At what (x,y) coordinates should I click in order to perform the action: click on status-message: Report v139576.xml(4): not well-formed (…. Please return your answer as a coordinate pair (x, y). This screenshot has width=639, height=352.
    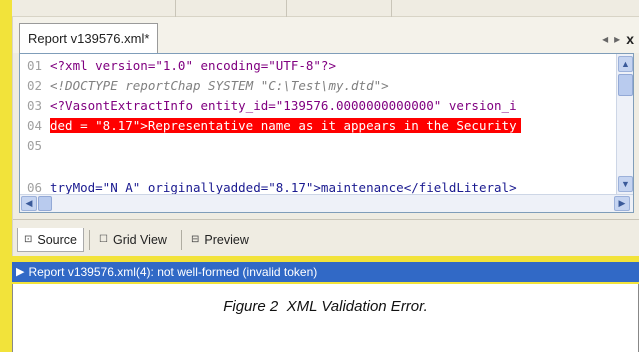
    Looking at the image, I should click on (173, 272).